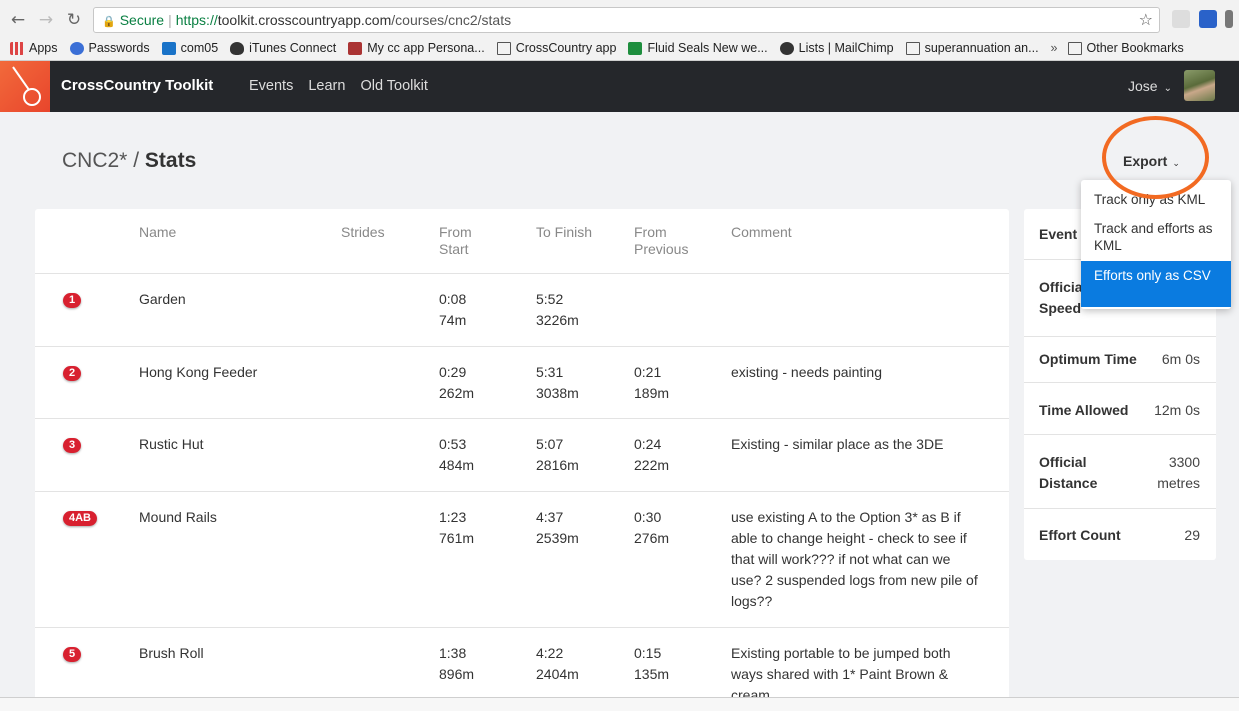 The image size is (1239, 711). What do you see at coordinates (522, 309) in the screenshot?
I see `table-row: 1 Garden 0:08 74m 5:52 3226m` at bounding box center [522, 309].